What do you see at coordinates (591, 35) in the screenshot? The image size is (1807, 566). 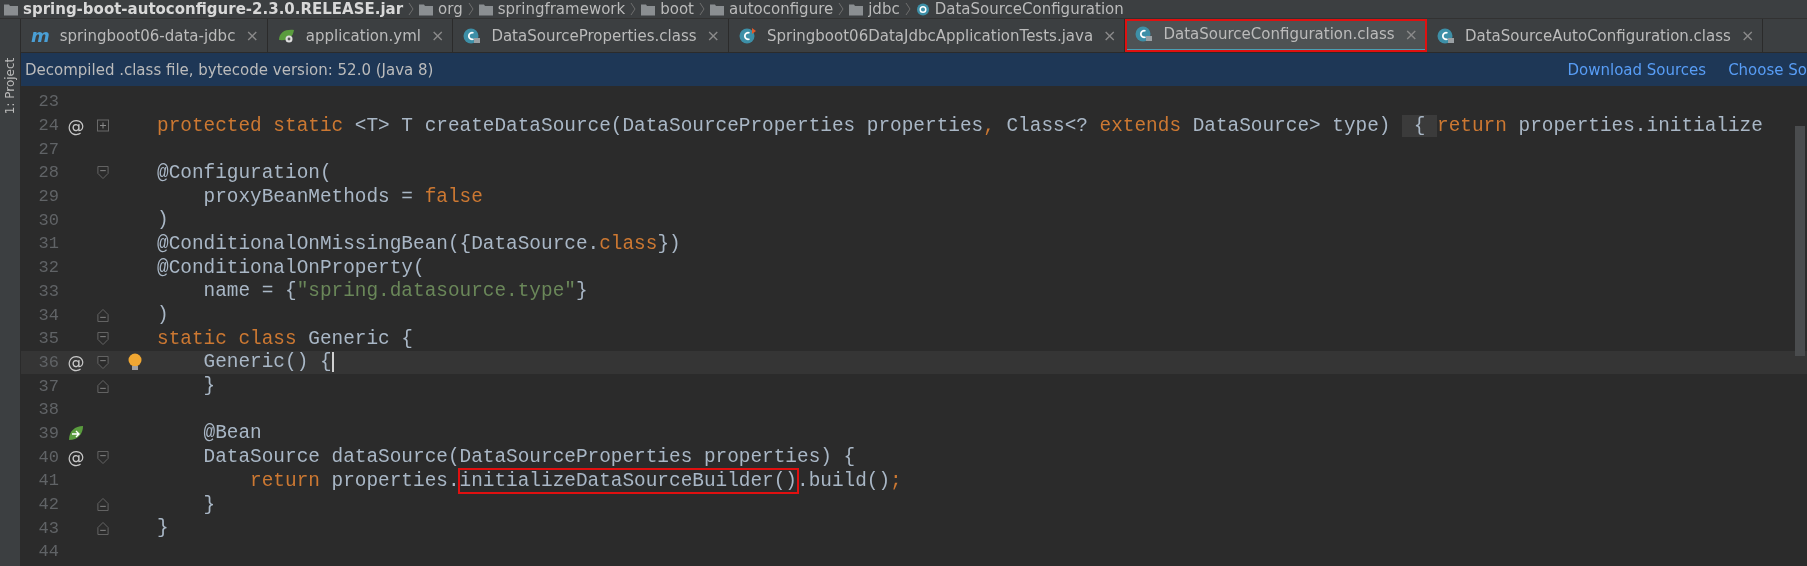 I see `editor-tab: DataSourceProperties.class ×` at bounding box center [591, 35].